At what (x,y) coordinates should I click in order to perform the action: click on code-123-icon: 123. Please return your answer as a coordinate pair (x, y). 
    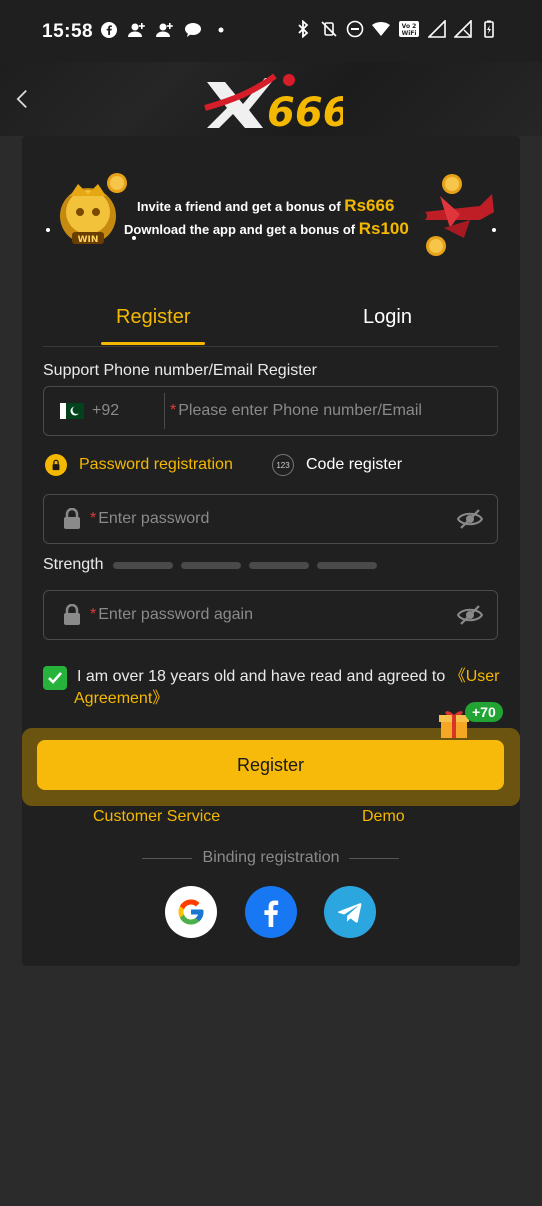
    Looking at the image, I should click on (283, 465).